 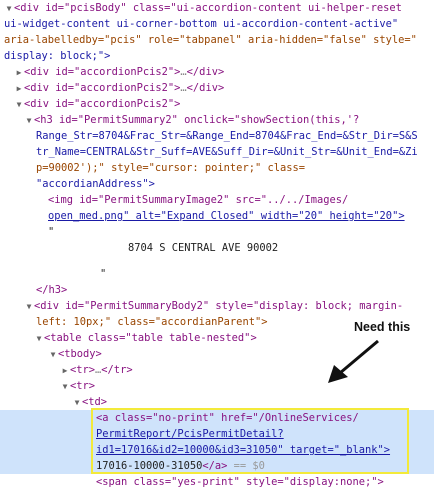 What do you see at coordinates (103, 274) in the screenshot?
I see `dom-line-text-quote-close: "` at bounding box center [103, 274].